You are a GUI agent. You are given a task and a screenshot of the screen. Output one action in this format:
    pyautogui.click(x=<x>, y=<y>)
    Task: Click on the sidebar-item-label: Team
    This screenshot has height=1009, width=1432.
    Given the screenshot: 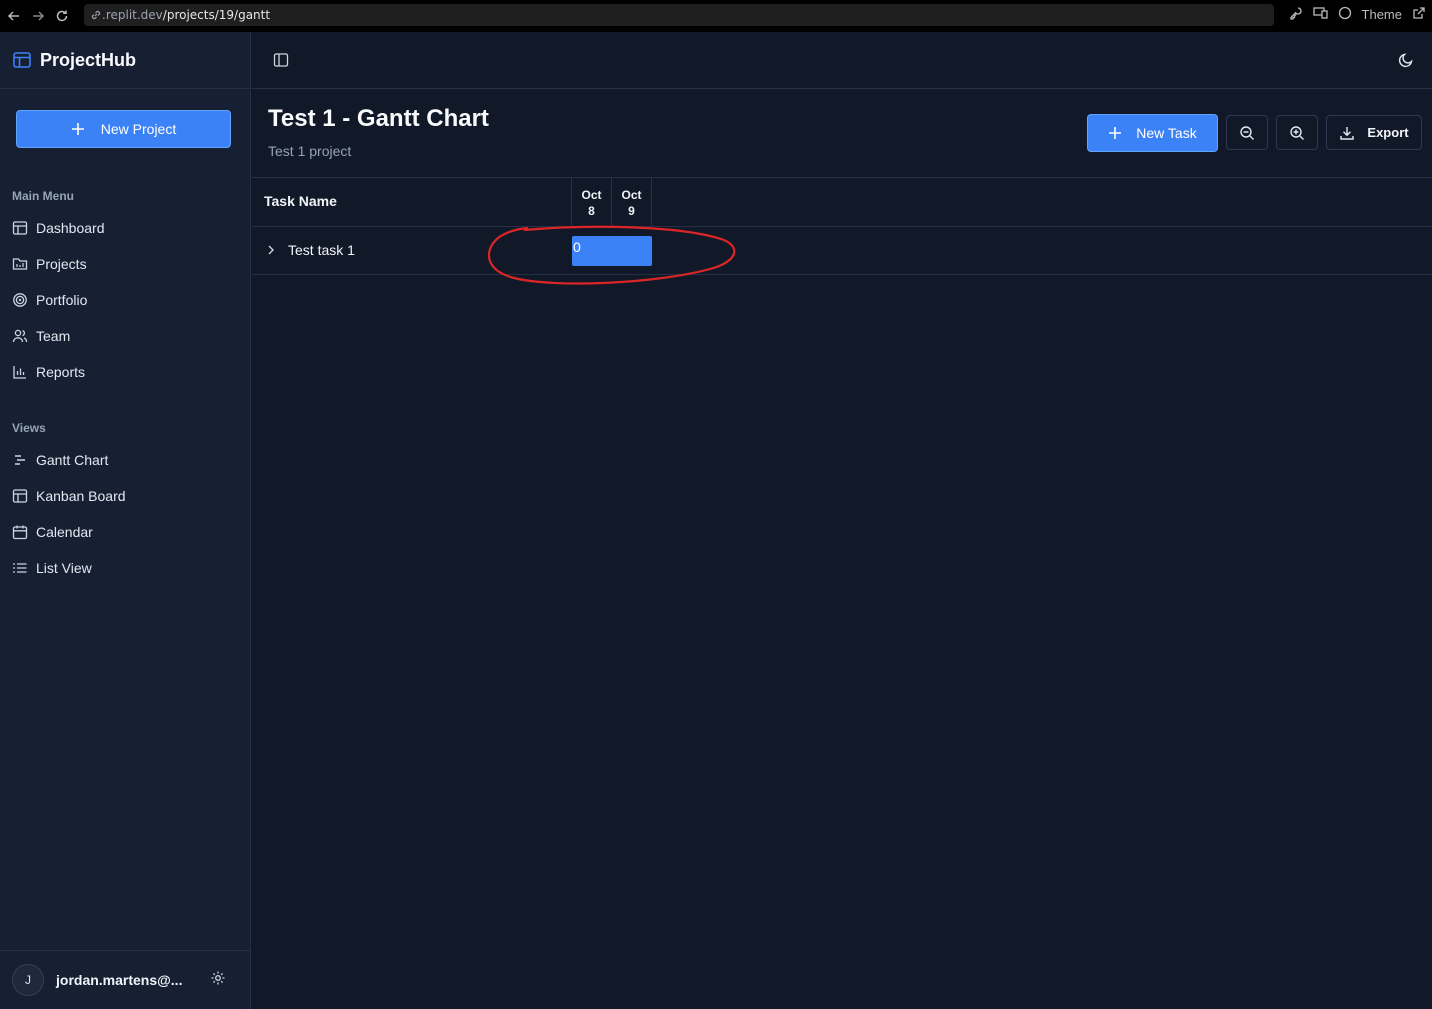 What is the action you would take?
    pyautogui.click(x=53, y=336)
    